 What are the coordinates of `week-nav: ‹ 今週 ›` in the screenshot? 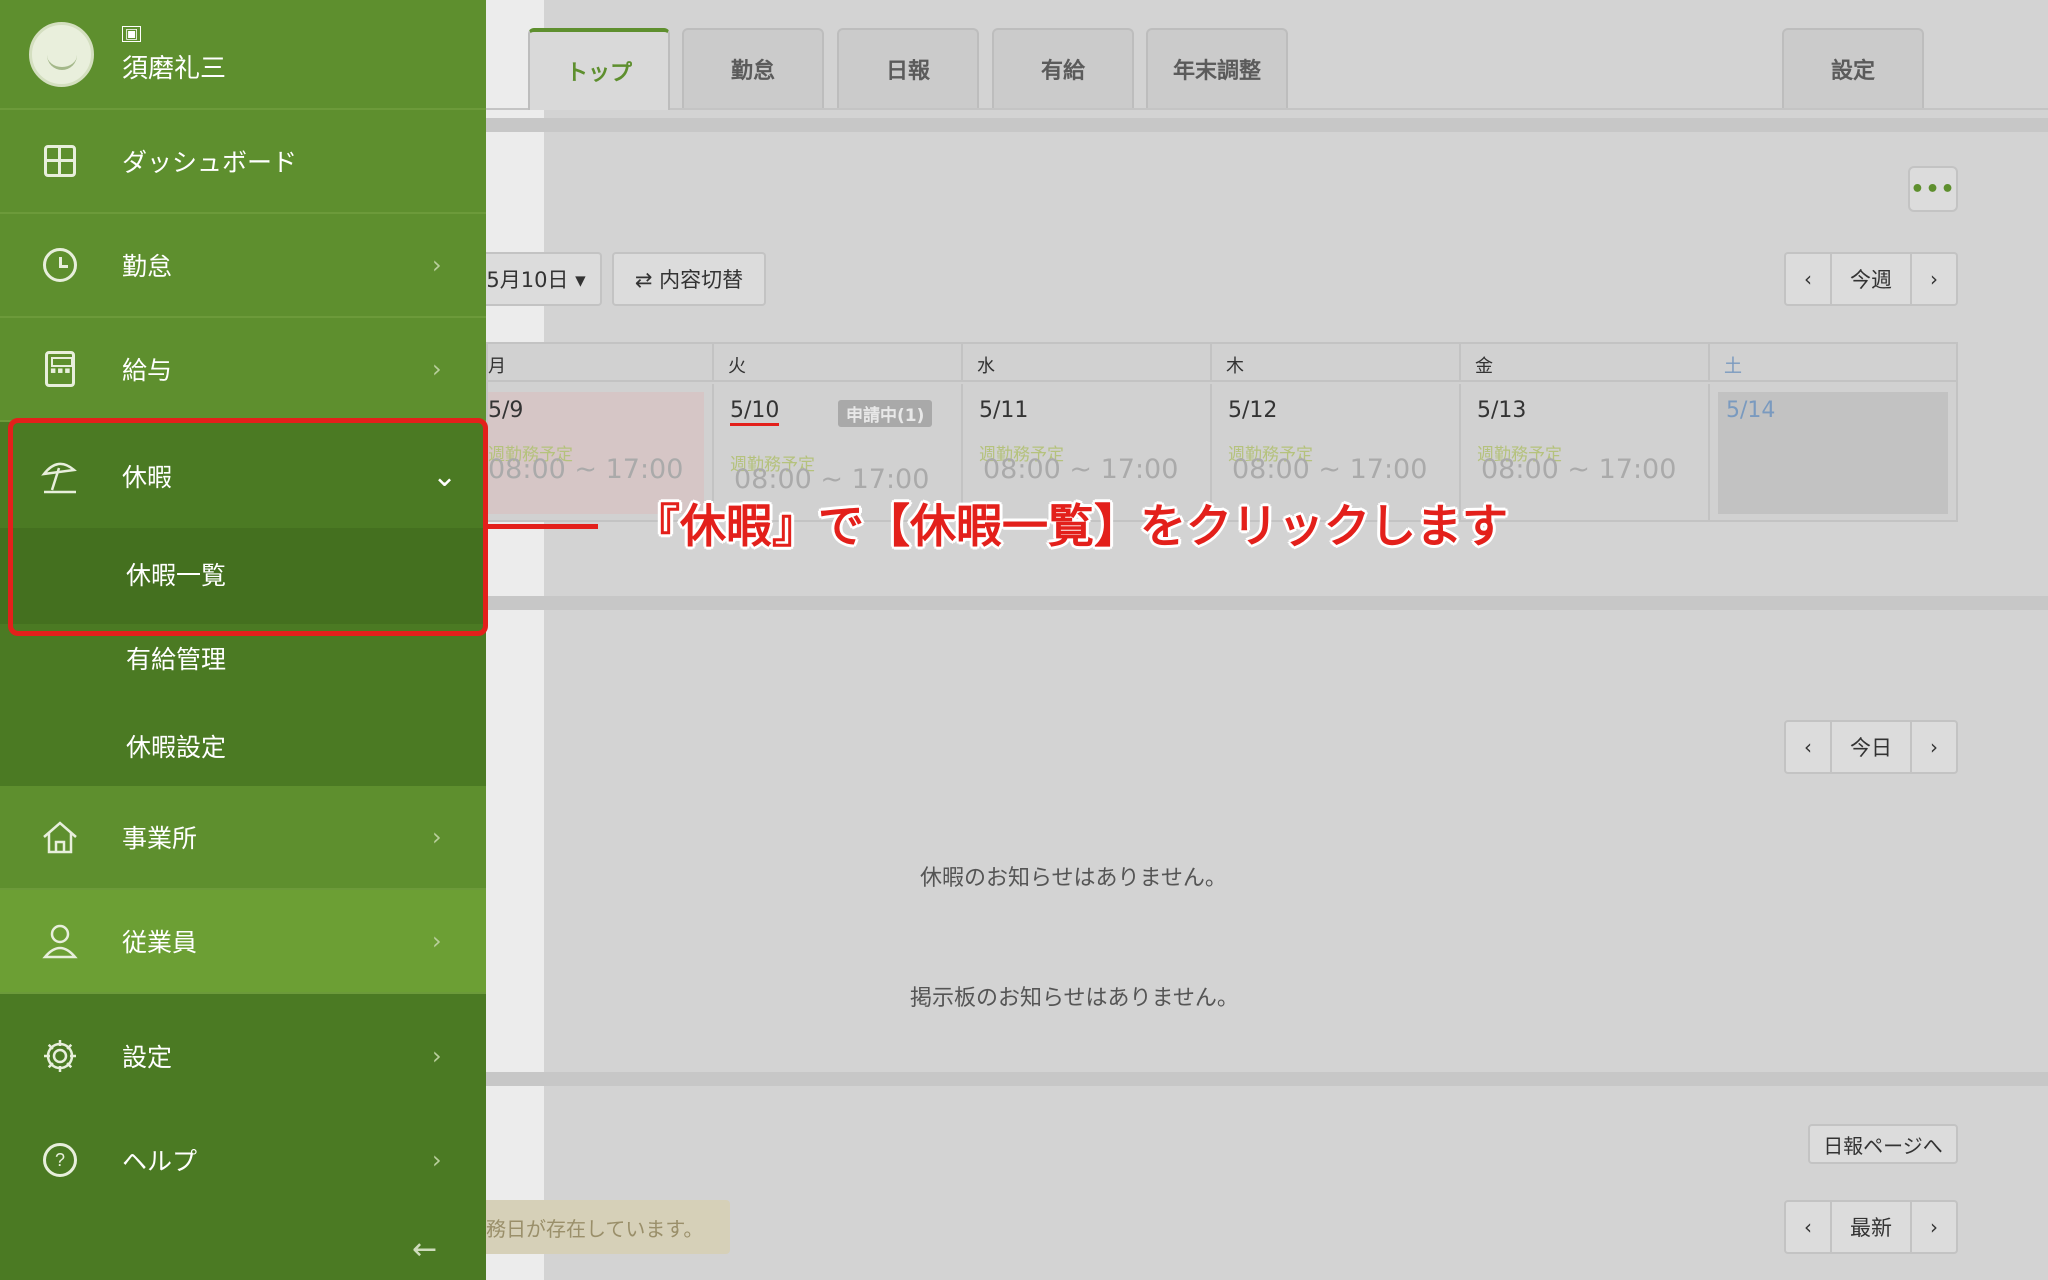 It's located at (1871, 279).